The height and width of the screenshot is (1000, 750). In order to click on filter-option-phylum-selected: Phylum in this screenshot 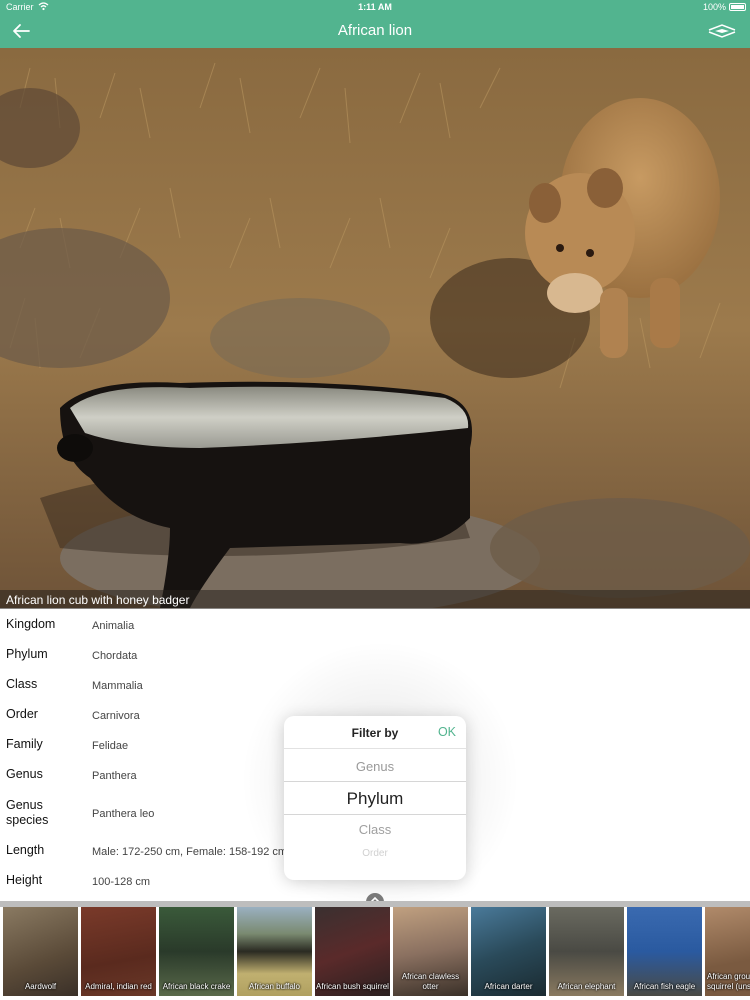, I will do `click(375, 799)`.